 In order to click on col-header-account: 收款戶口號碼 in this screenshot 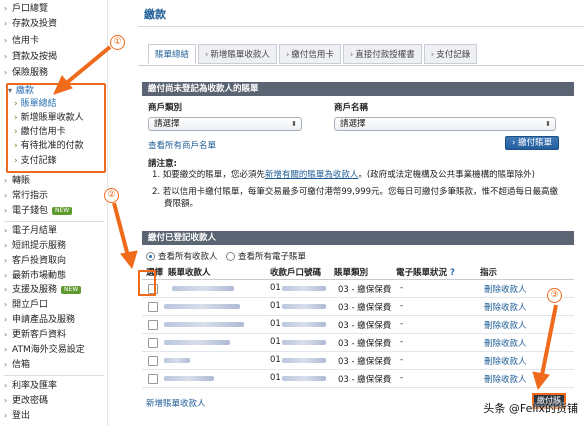, I will do `click(296, 273)`.